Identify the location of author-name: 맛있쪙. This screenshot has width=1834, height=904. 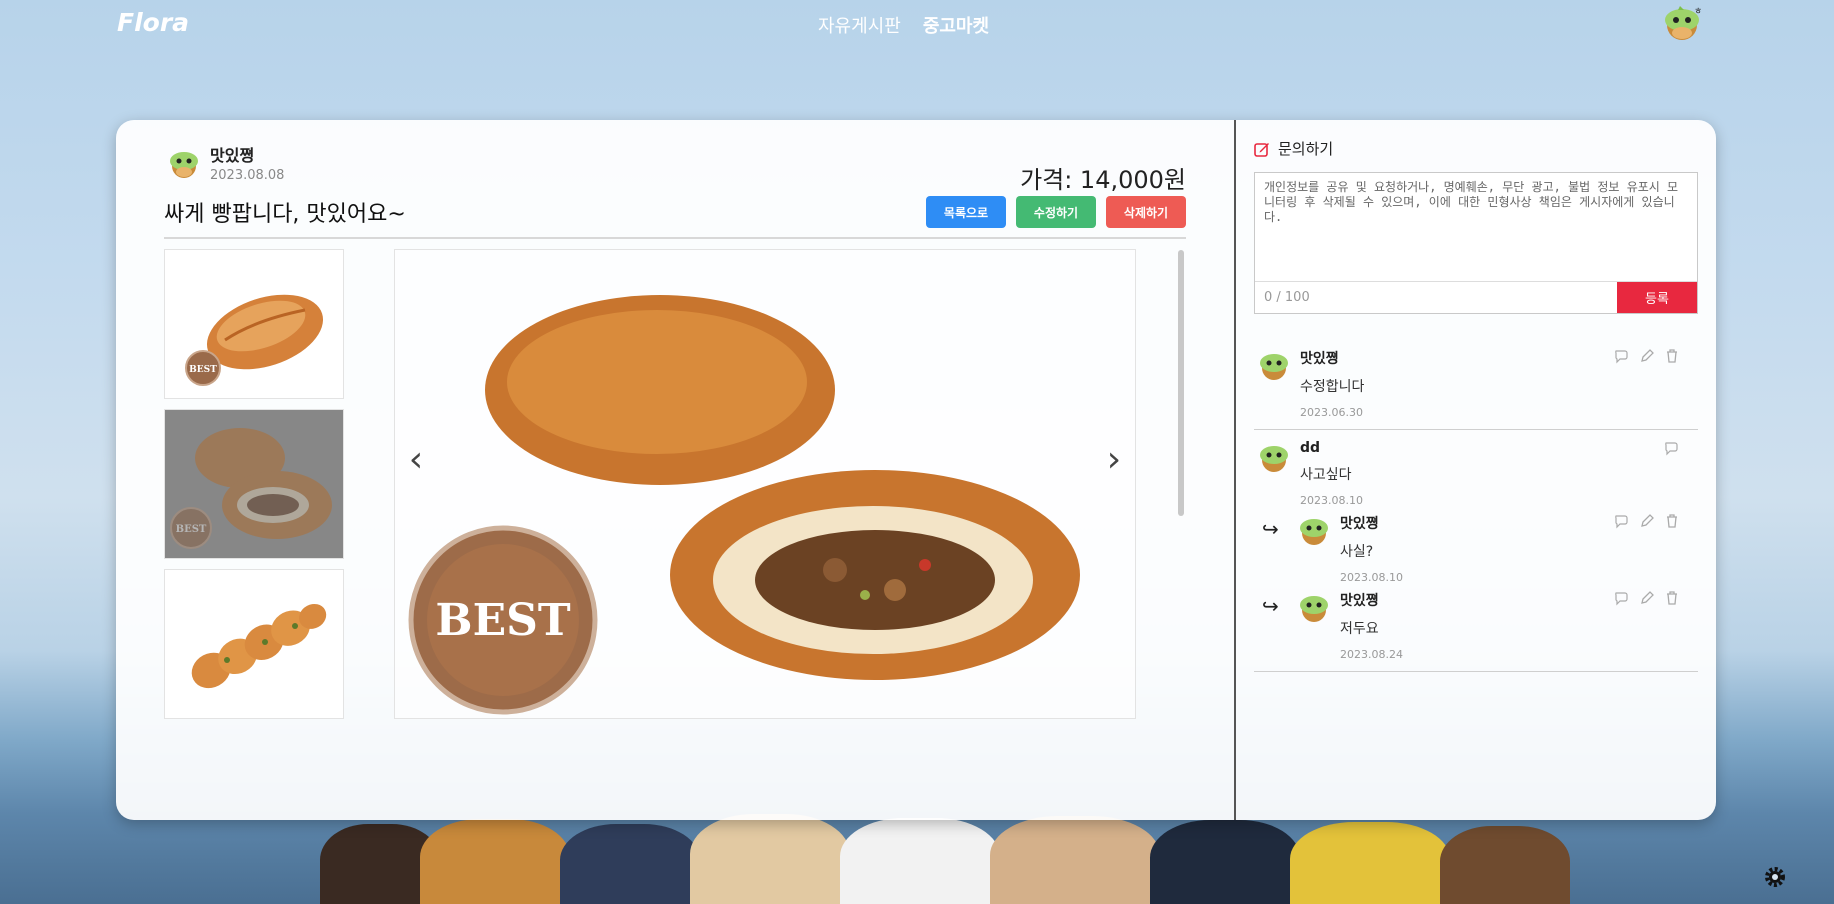
(232, 155).